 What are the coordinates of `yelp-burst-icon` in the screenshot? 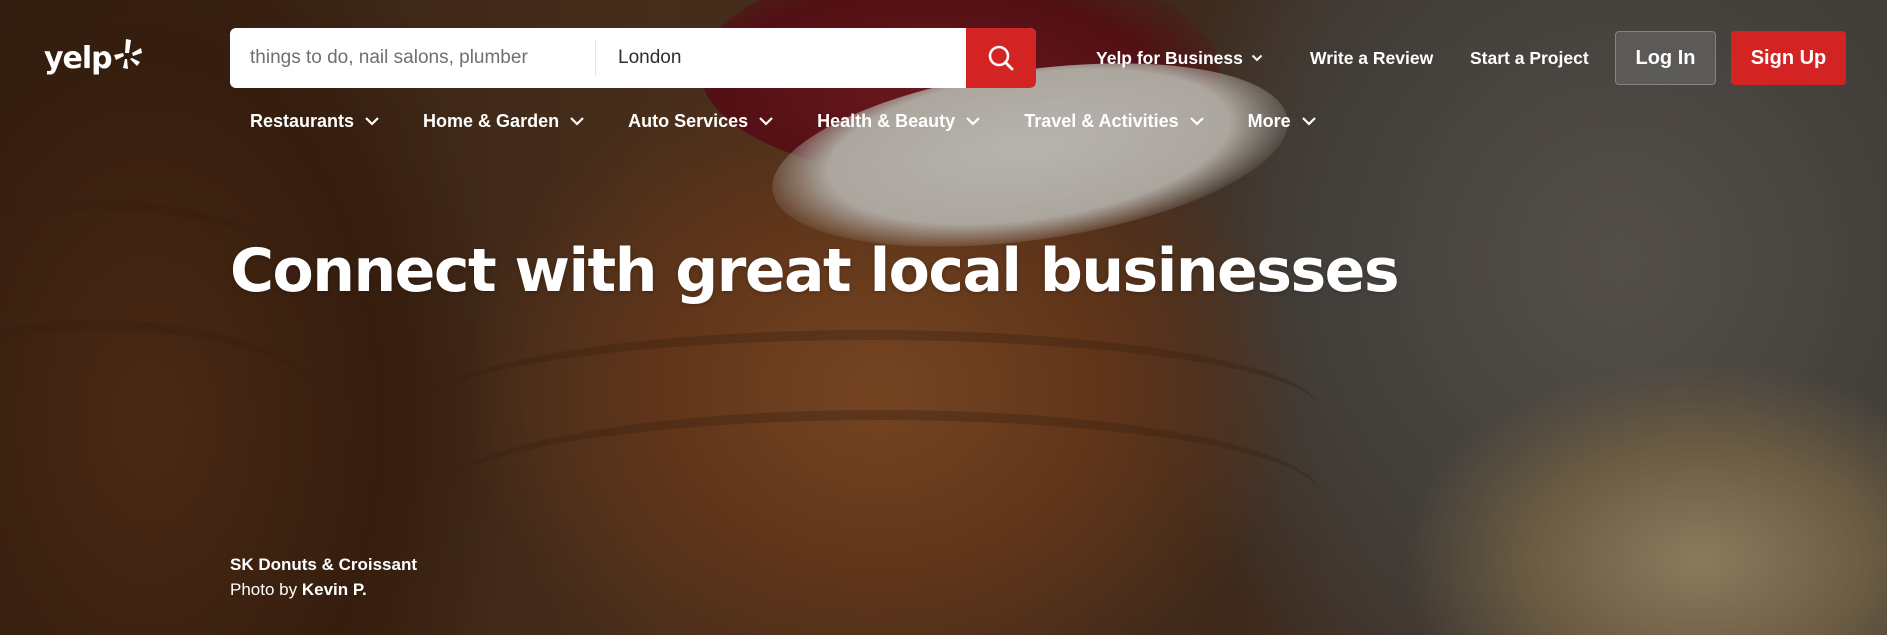 It's located at (127, 54).